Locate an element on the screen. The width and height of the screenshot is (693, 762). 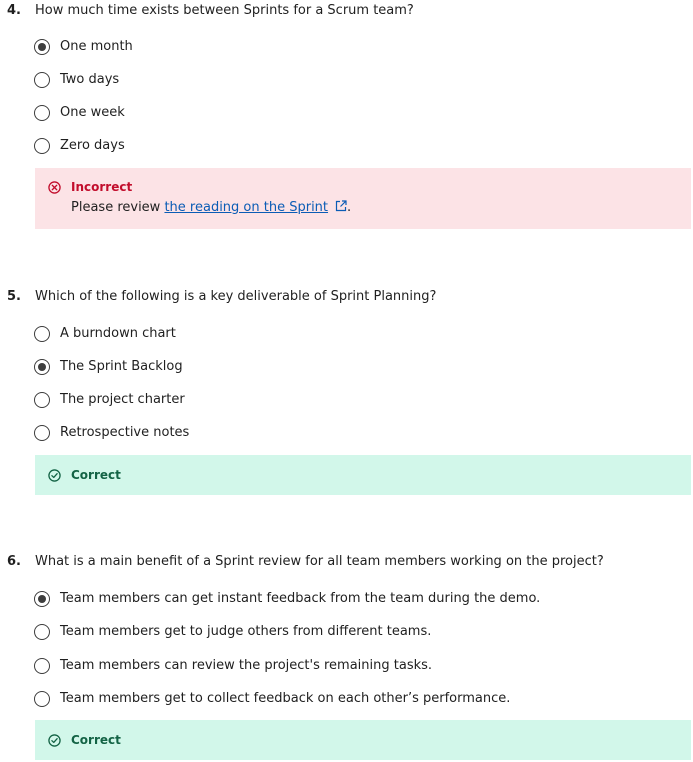
answer-option: One month is located at coordinates (83, 47).